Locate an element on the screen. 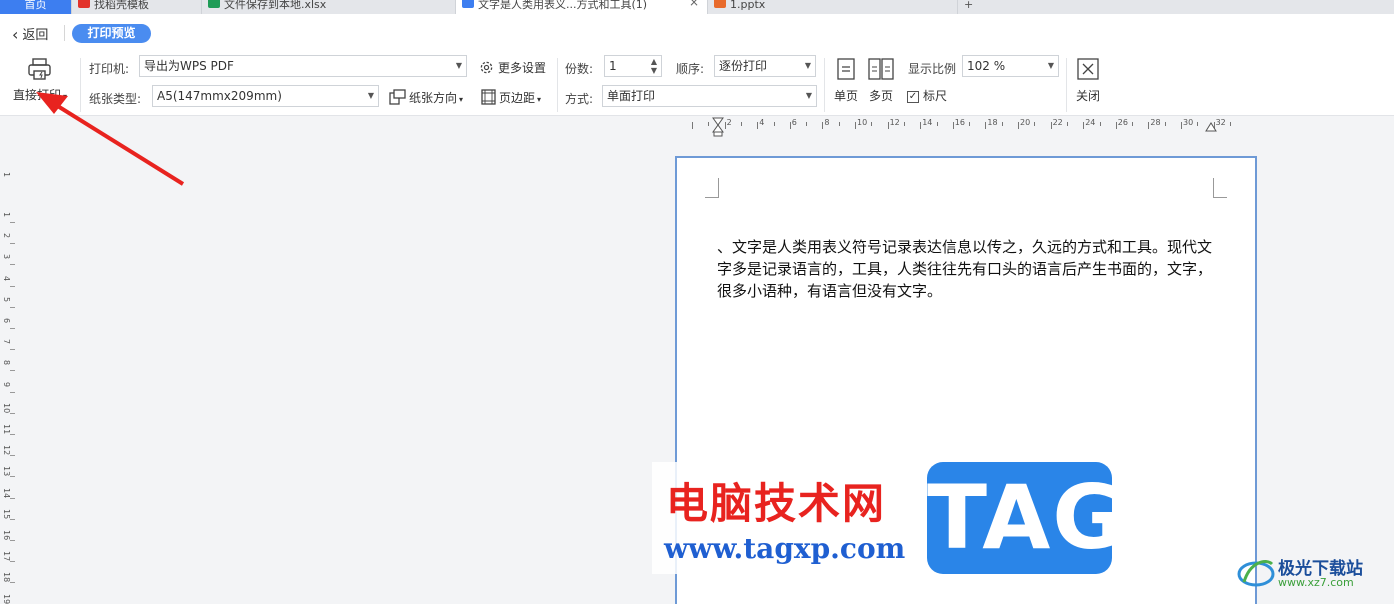 This screenshot has width=1394, height=604. checkbox-checked-icon: ✓ is located at coordinates (913, 96).